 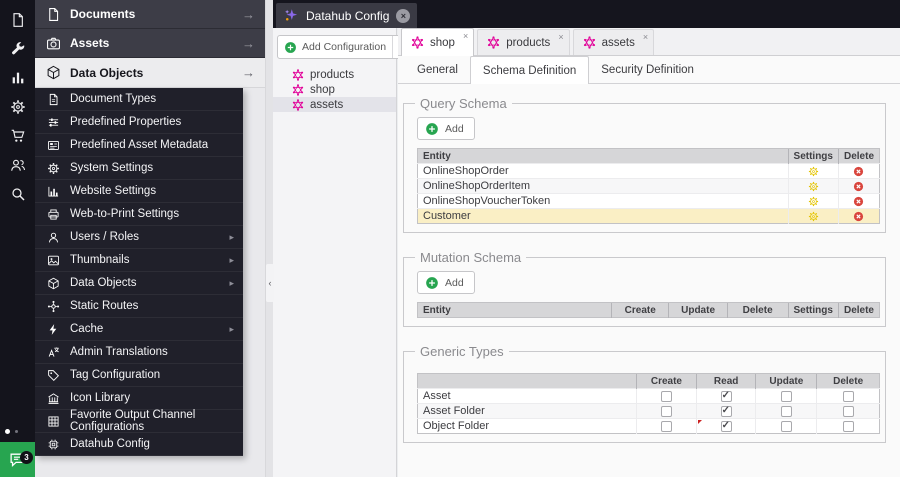 I want to click on tree-item-assets: assets, so click(x=334, y=104).